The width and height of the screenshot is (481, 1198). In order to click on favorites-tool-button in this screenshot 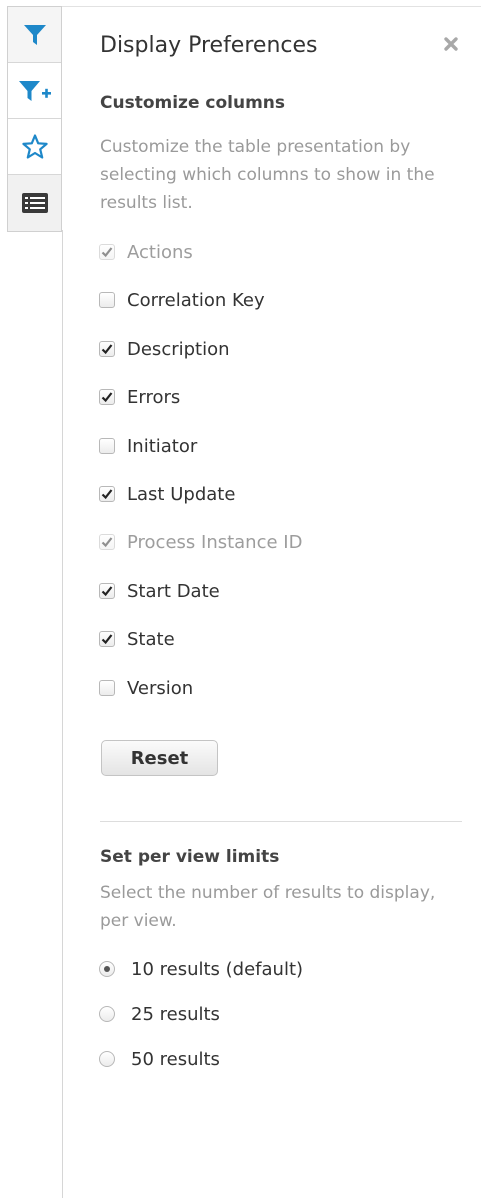, I will do `click(34, 147)`.